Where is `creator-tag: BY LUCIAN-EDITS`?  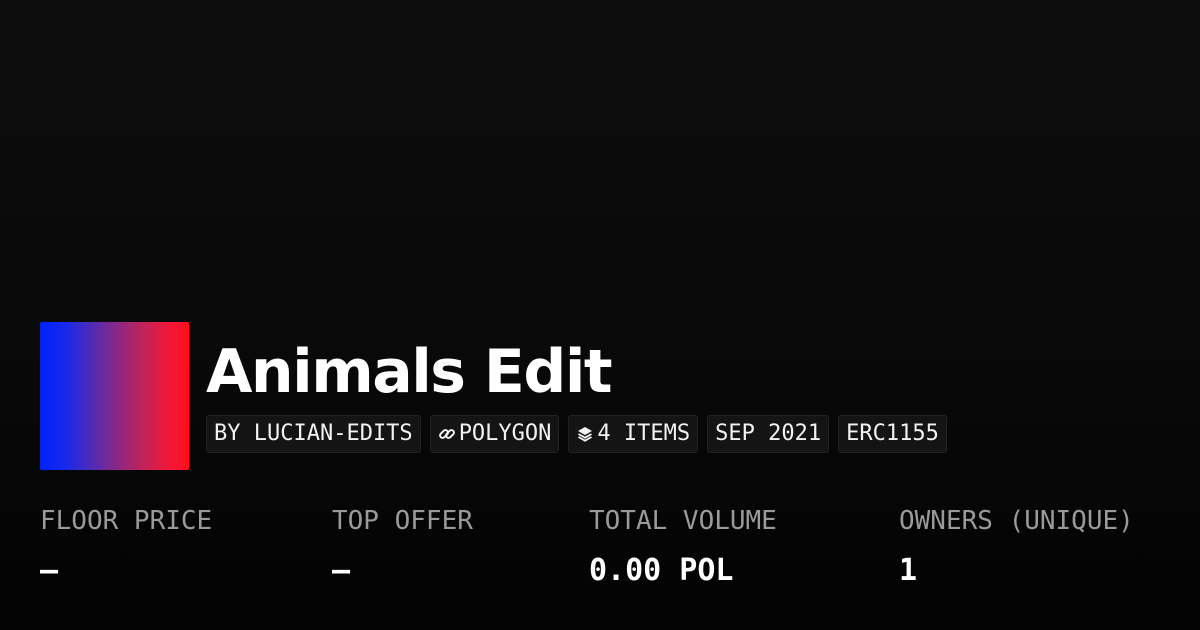 creator-tag: BY LUCIAN-EDITS is located at coordinates (313, 434).